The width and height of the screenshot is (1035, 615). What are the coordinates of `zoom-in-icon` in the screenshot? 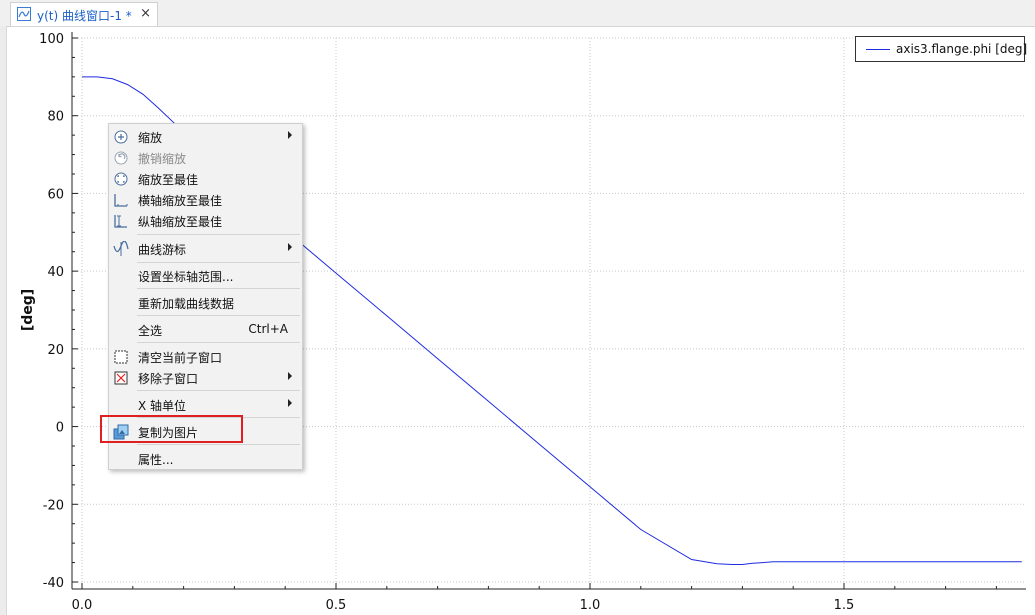 It's located at (121, 137).